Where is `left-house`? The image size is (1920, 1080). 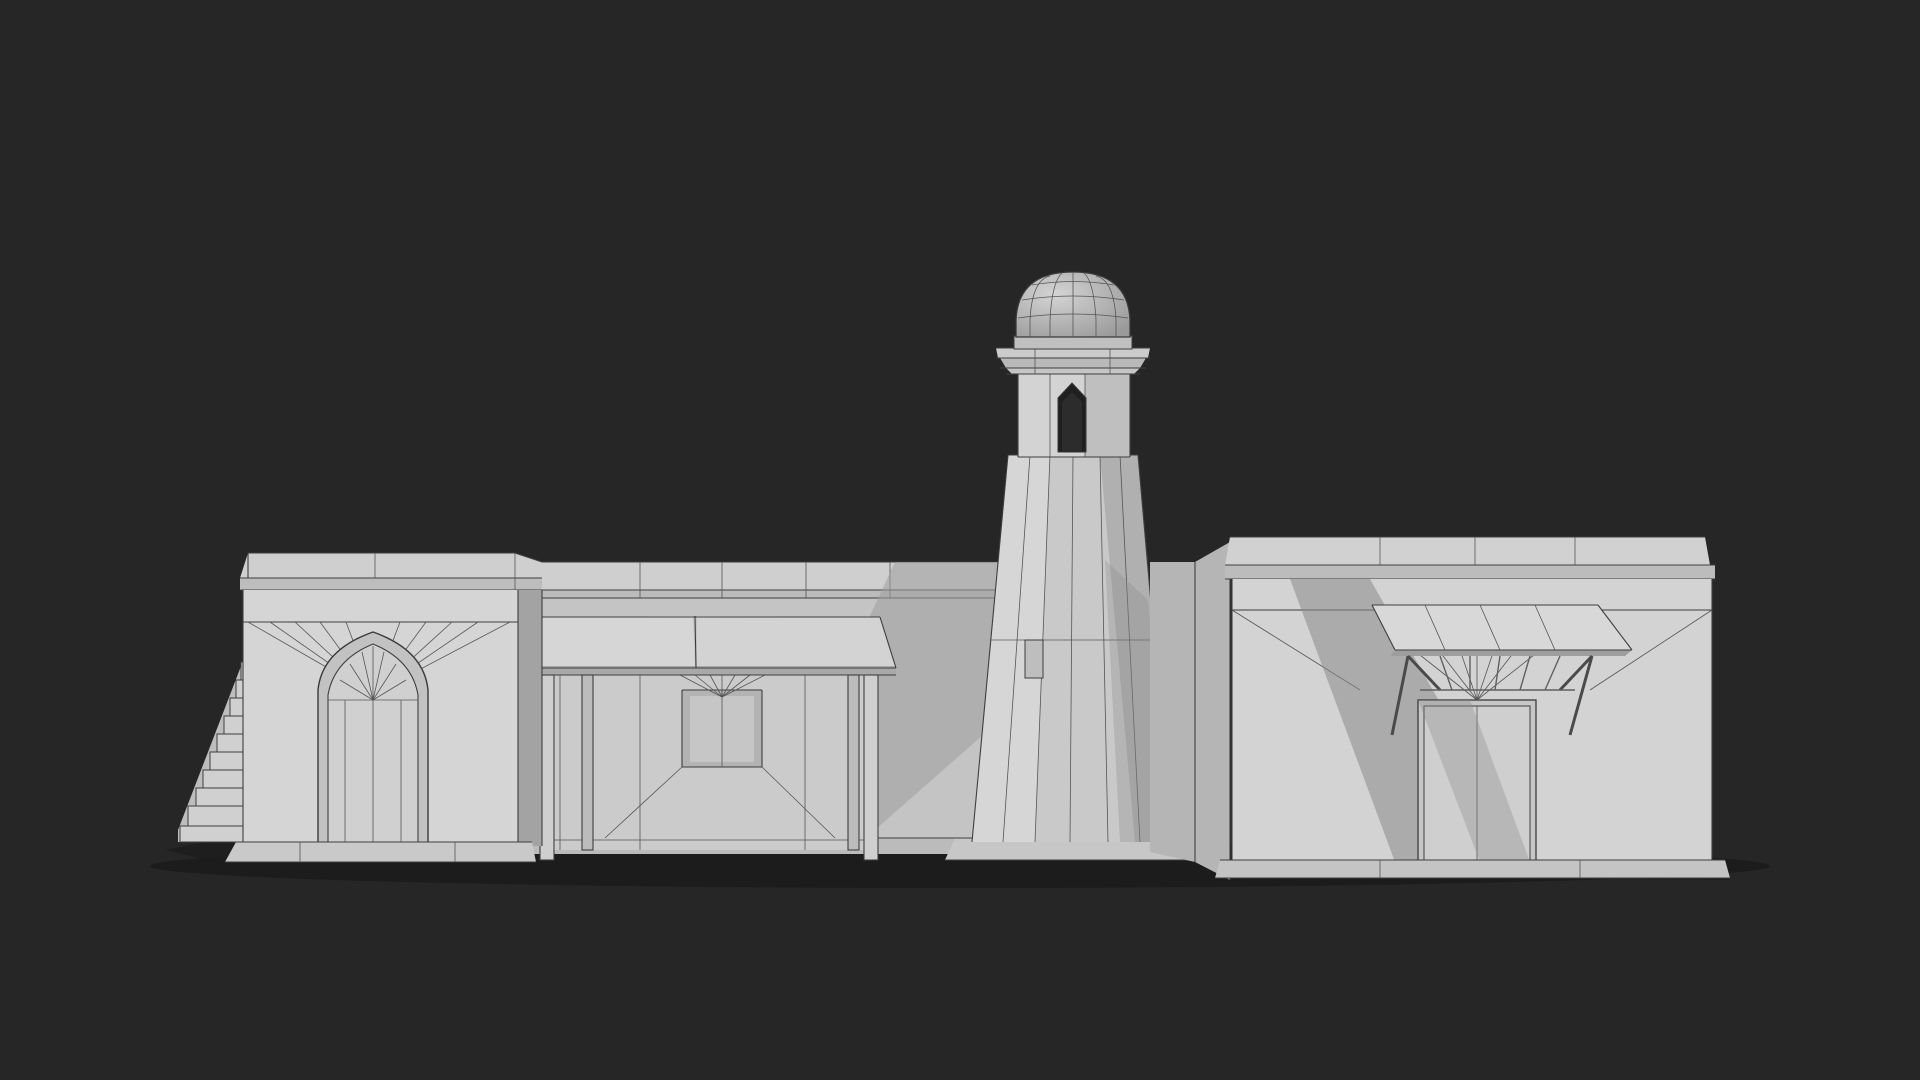
left-house is located at coordinates (384, 707).